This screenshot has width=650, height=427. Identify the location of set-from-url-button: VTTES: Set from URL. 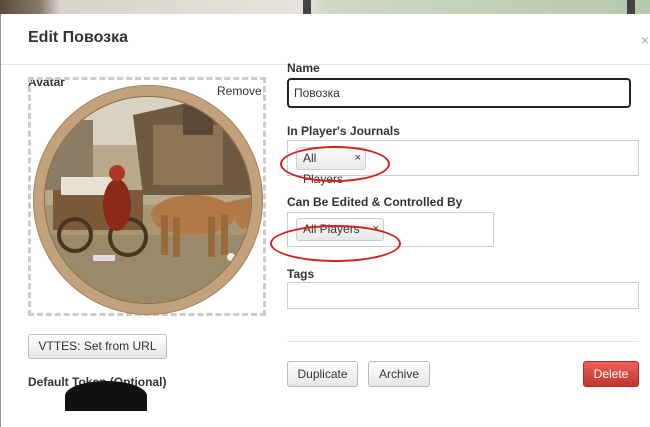
(97, 346).